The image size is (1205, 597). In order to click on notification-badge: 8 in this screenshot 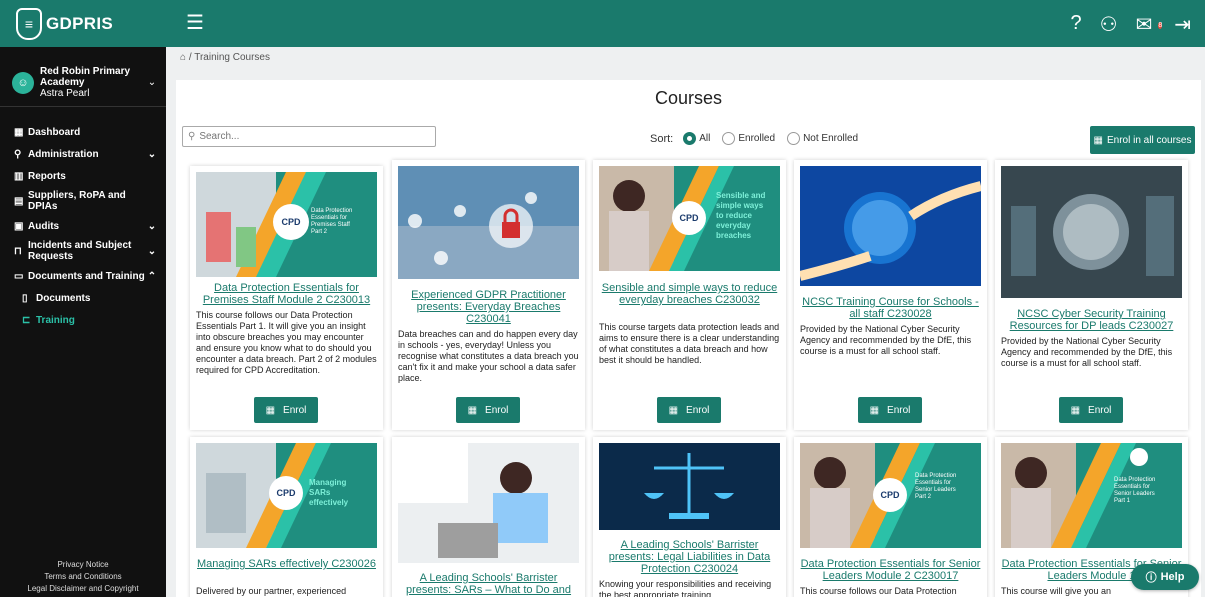, I will do `click(1160, 25)`.